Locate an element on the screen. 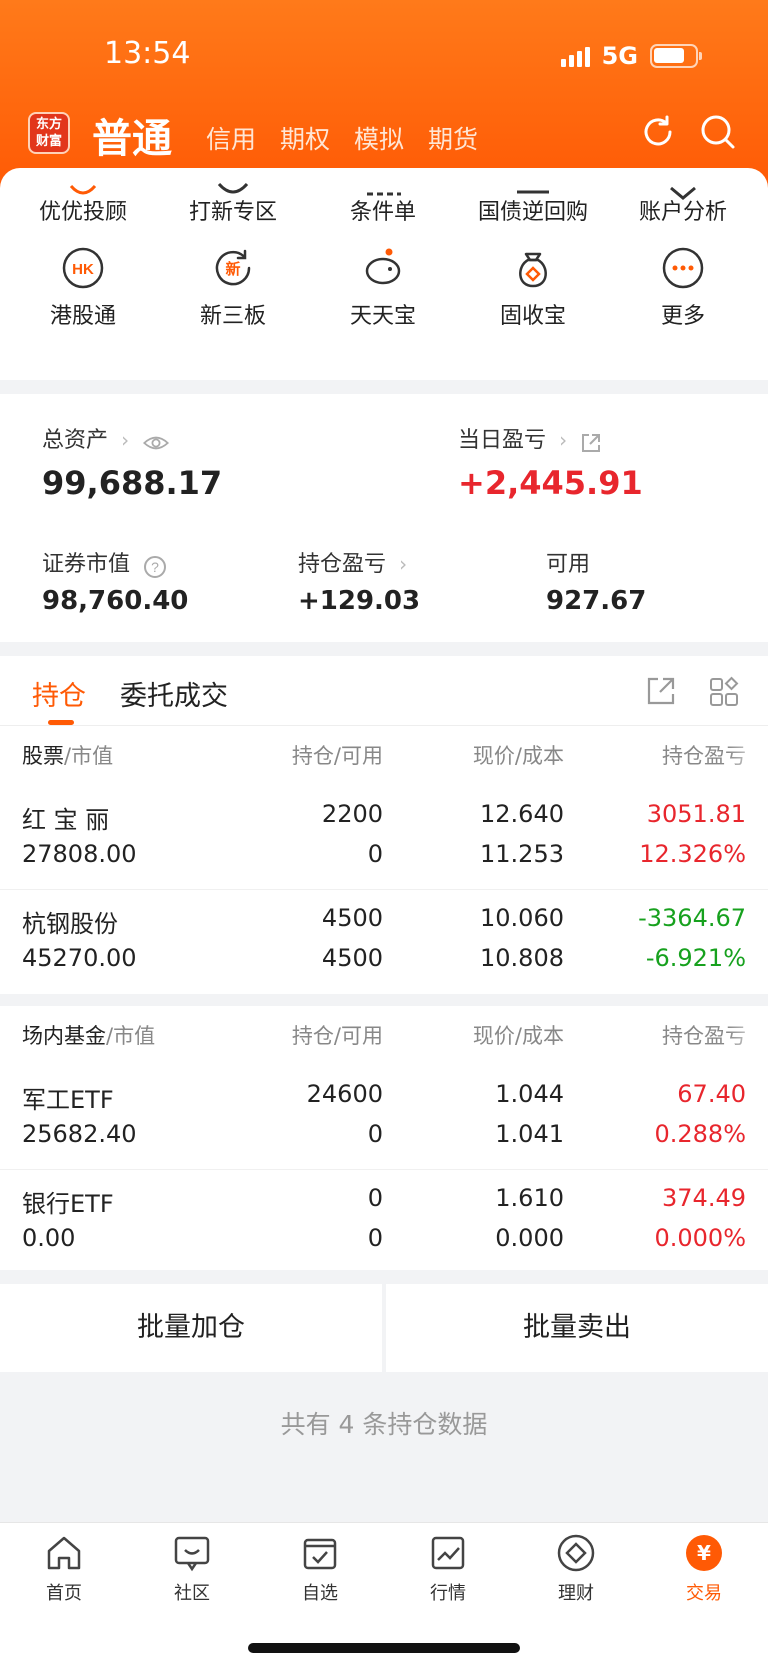  quick-item-gushoubao: 固收宝 is located at coordinates (533, 288).